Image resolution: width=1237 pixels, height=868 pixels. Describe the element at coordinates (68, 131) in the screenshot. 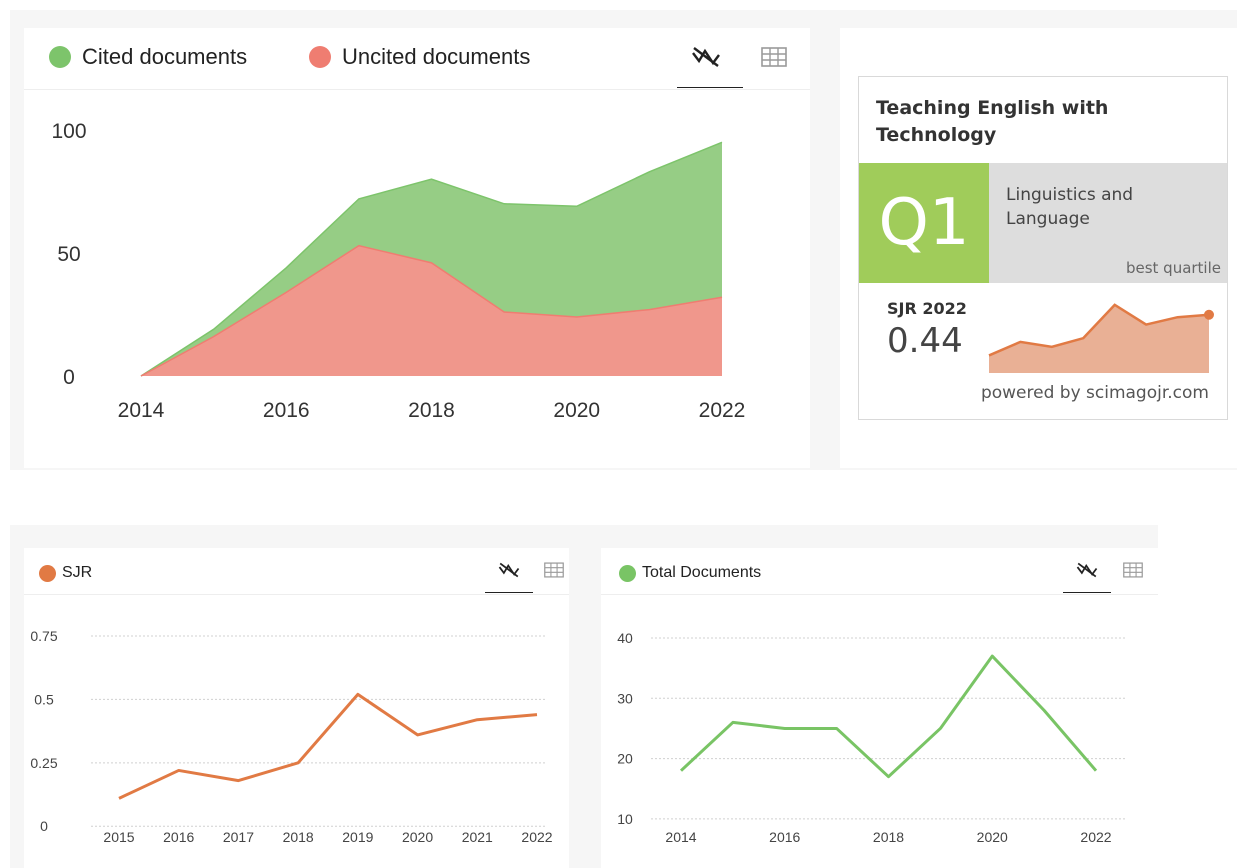

I see `y-tick-label: 100` at that location.